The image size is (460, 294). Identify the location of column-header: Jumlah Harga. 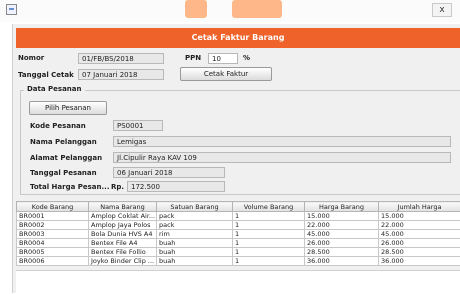
(419, 207).